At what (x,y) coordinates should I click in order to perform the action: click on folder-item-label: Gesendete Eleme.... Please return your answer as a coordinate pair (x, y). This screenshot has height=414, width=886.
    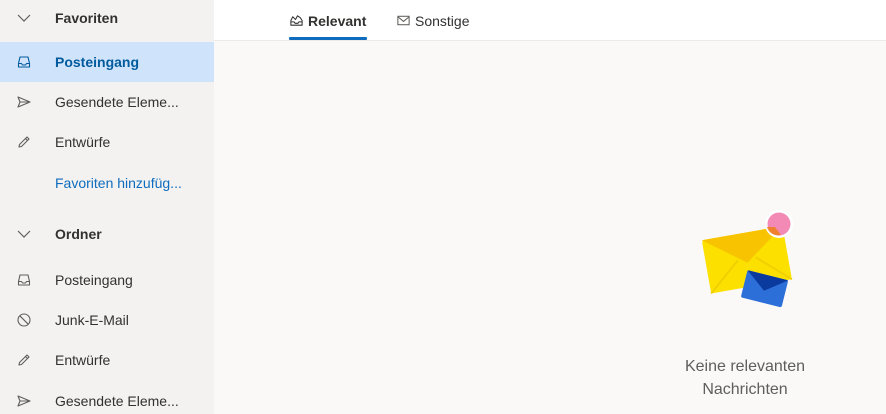
    Looking at the image, I should click on (117, 401).